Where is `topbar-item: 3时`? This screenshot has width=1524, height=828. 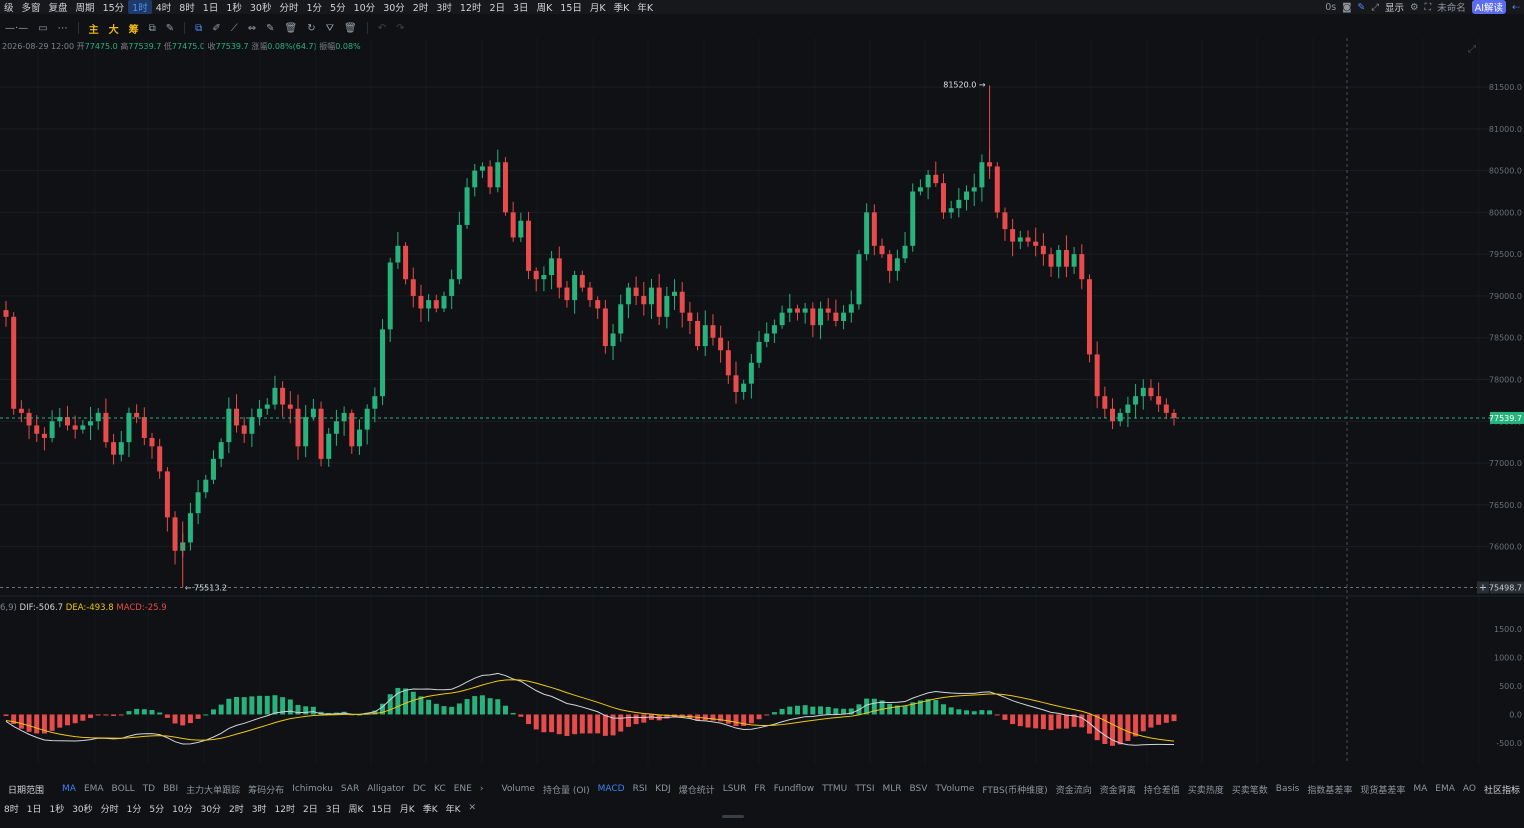 topbar-item: 3时 is located at coordinates (444, 7).